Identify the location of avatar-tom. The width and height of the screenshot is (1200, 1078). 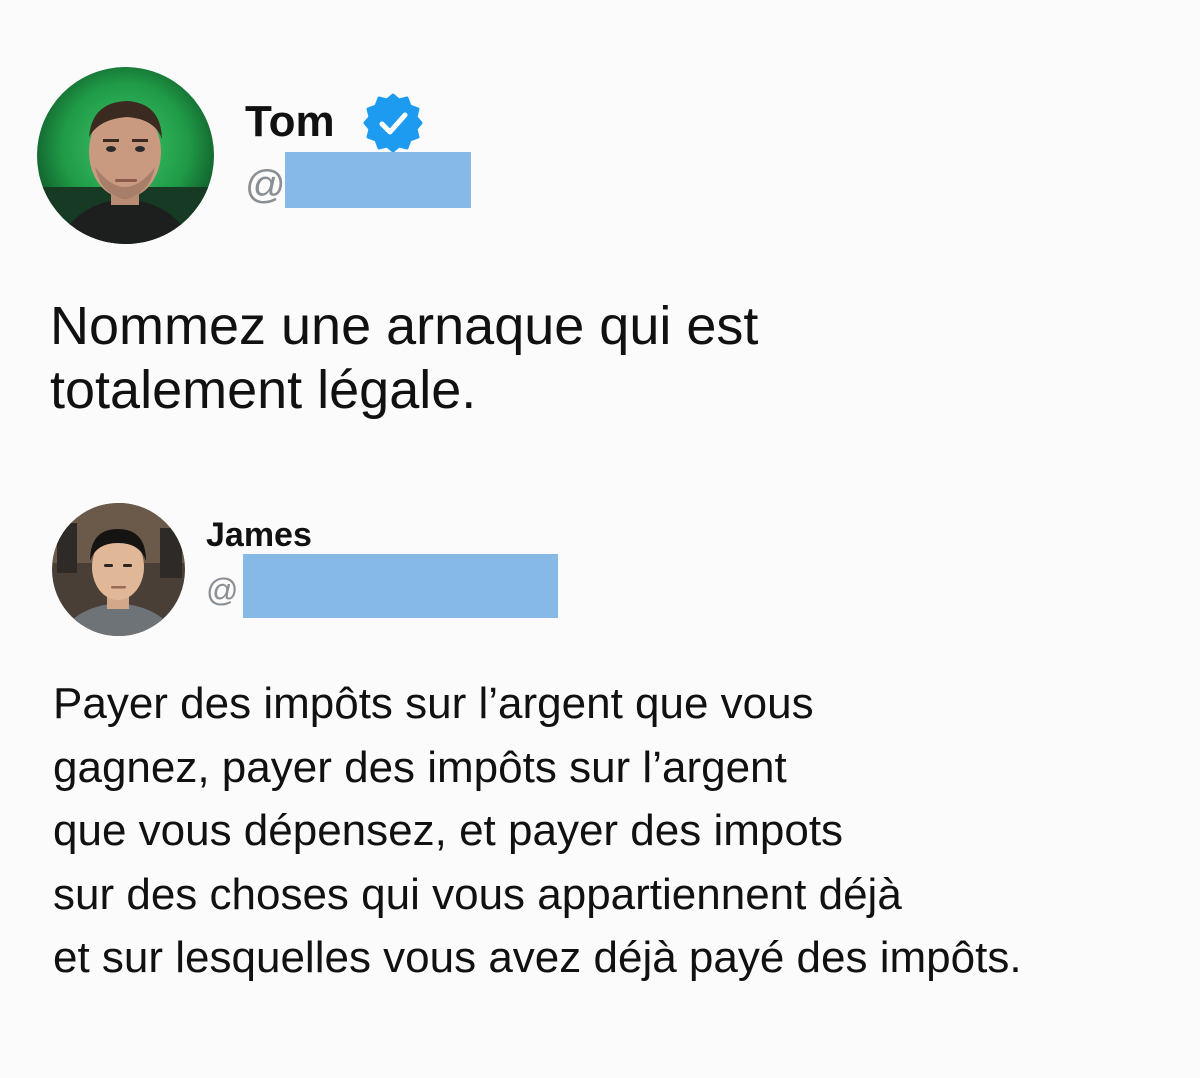
(125, 155).